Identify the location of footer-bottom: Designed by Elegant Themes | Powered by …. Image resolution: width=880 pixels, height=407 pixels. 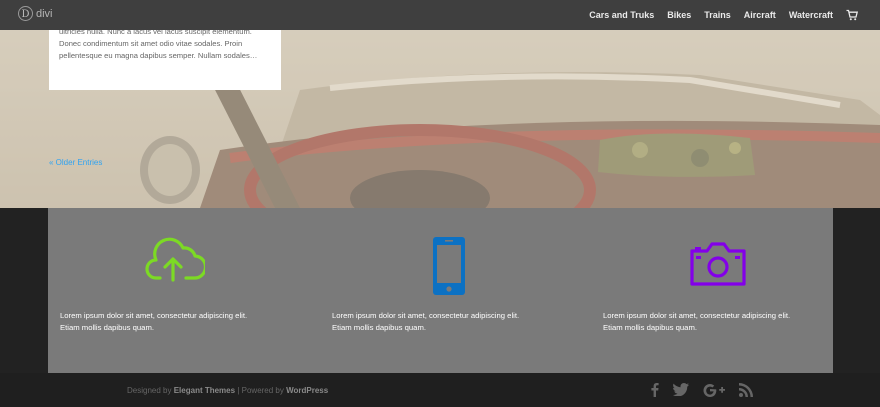
(440, 390).